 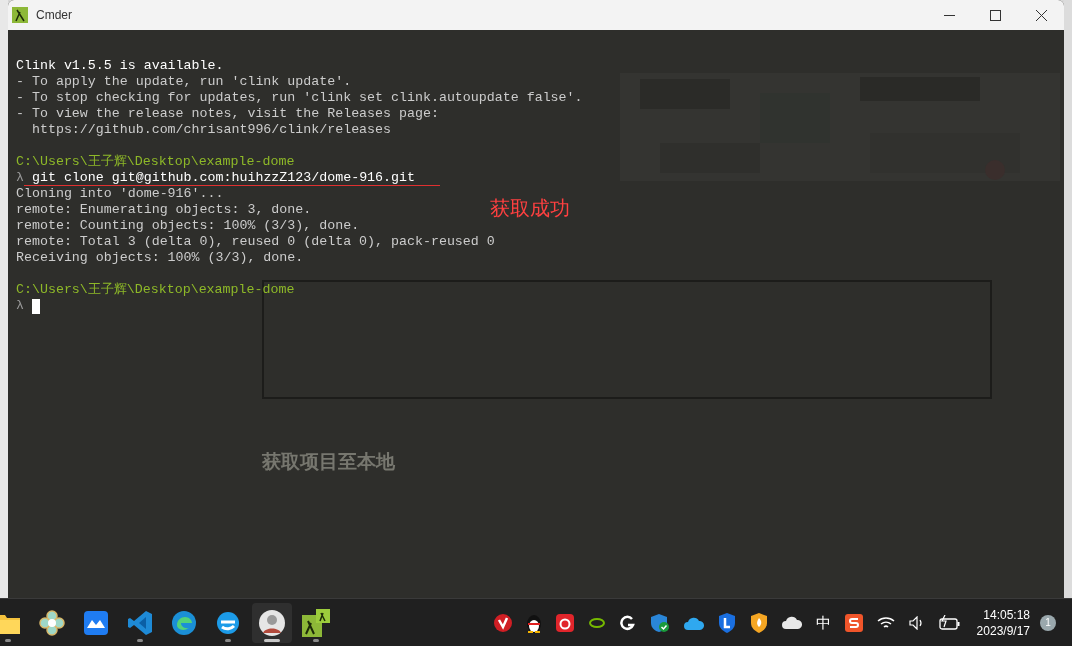 What do you see at coordinates (823, 622) in the screenshot?
I see `input-method-indicator: 中` at bounding box center [823, 622].